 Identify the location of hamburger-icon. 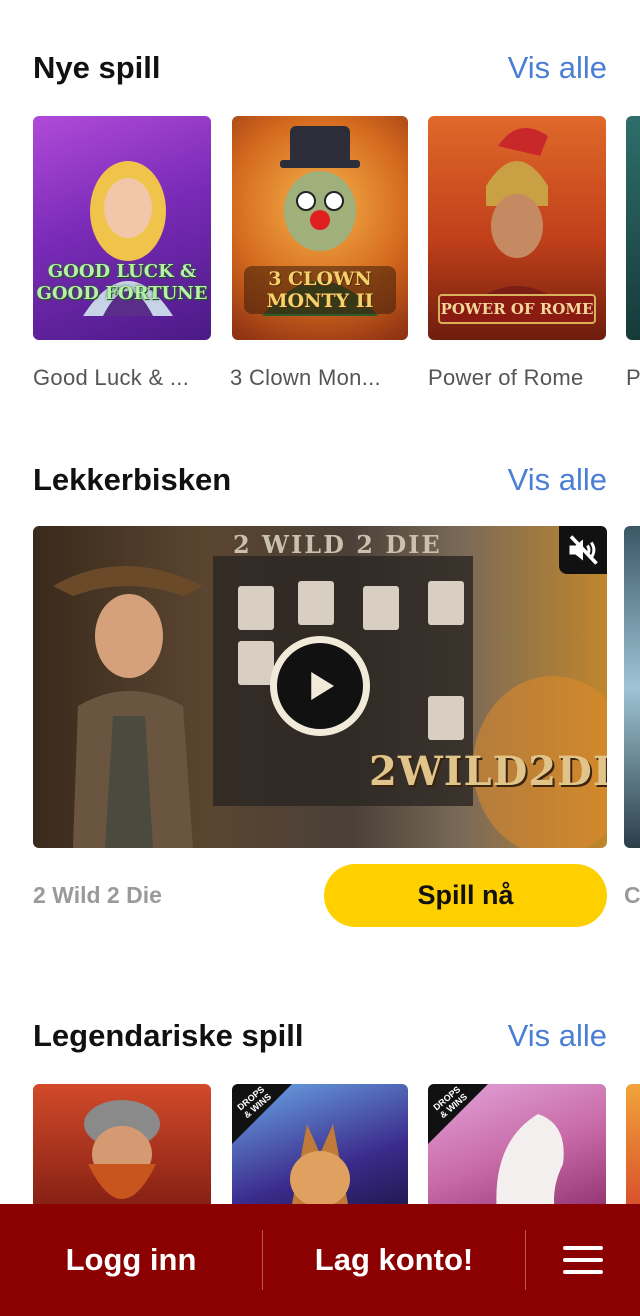
(583, 1260).